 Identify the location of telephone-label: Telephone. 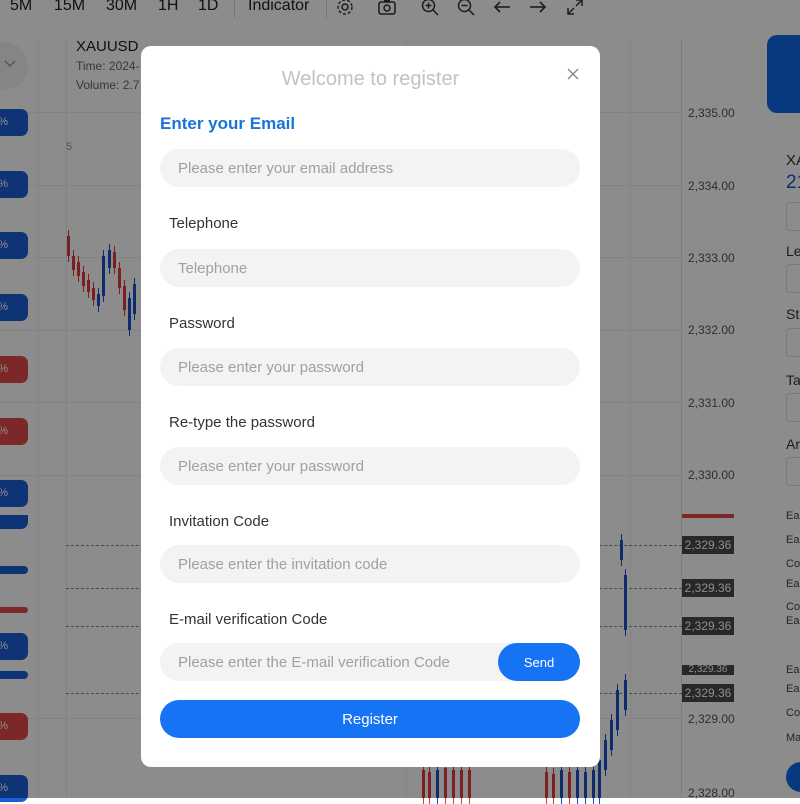
(204, 223).